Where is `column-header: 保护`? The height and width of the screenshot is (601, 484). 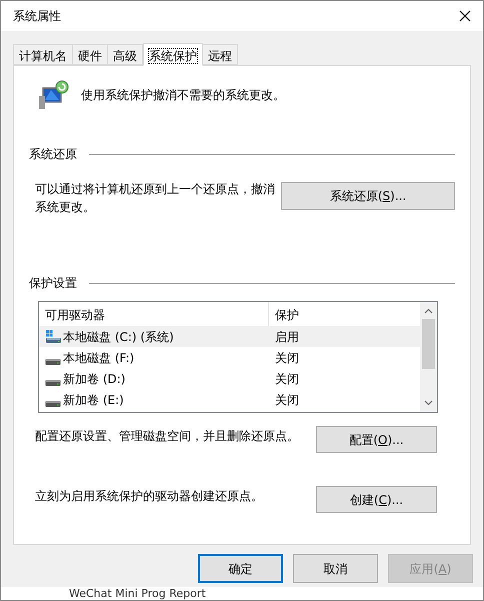
column-header: 保护 is located at coordinates (344, 314).